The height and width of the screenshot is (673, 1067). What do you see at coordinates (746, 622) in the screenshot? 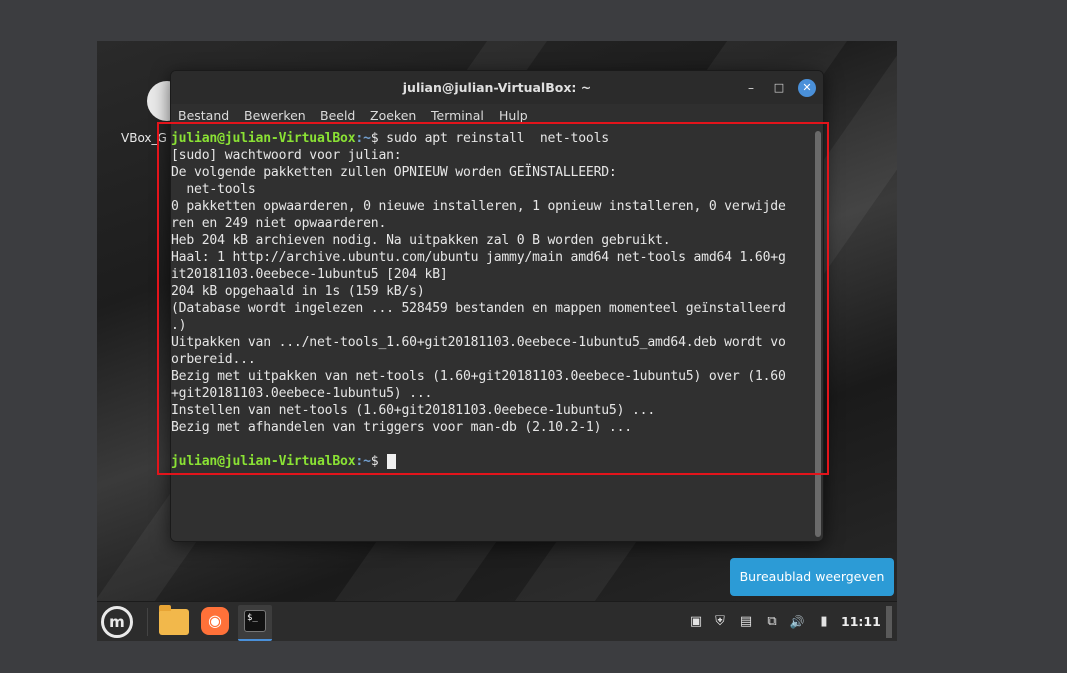
I see `update-icon: ▤` at bounding box center [746, 622].